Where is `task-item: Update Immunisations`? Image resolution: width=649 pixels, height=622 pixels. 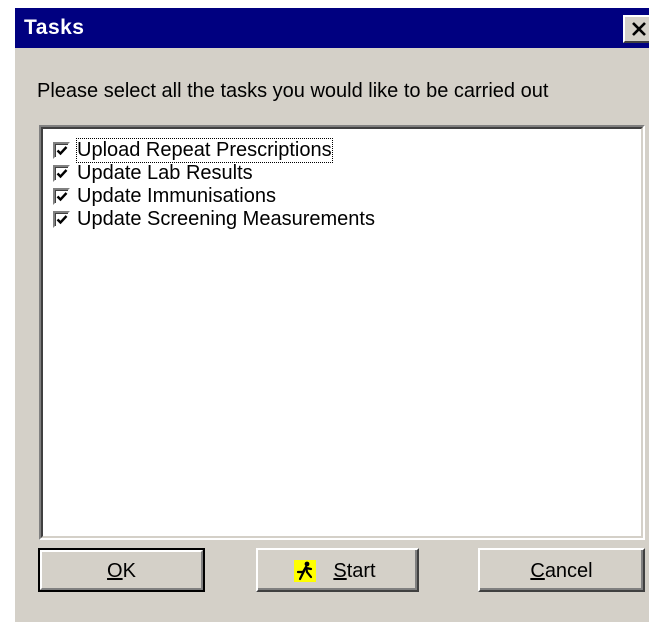
task-item: Update Immunisations is located at coordinates (339, 197).